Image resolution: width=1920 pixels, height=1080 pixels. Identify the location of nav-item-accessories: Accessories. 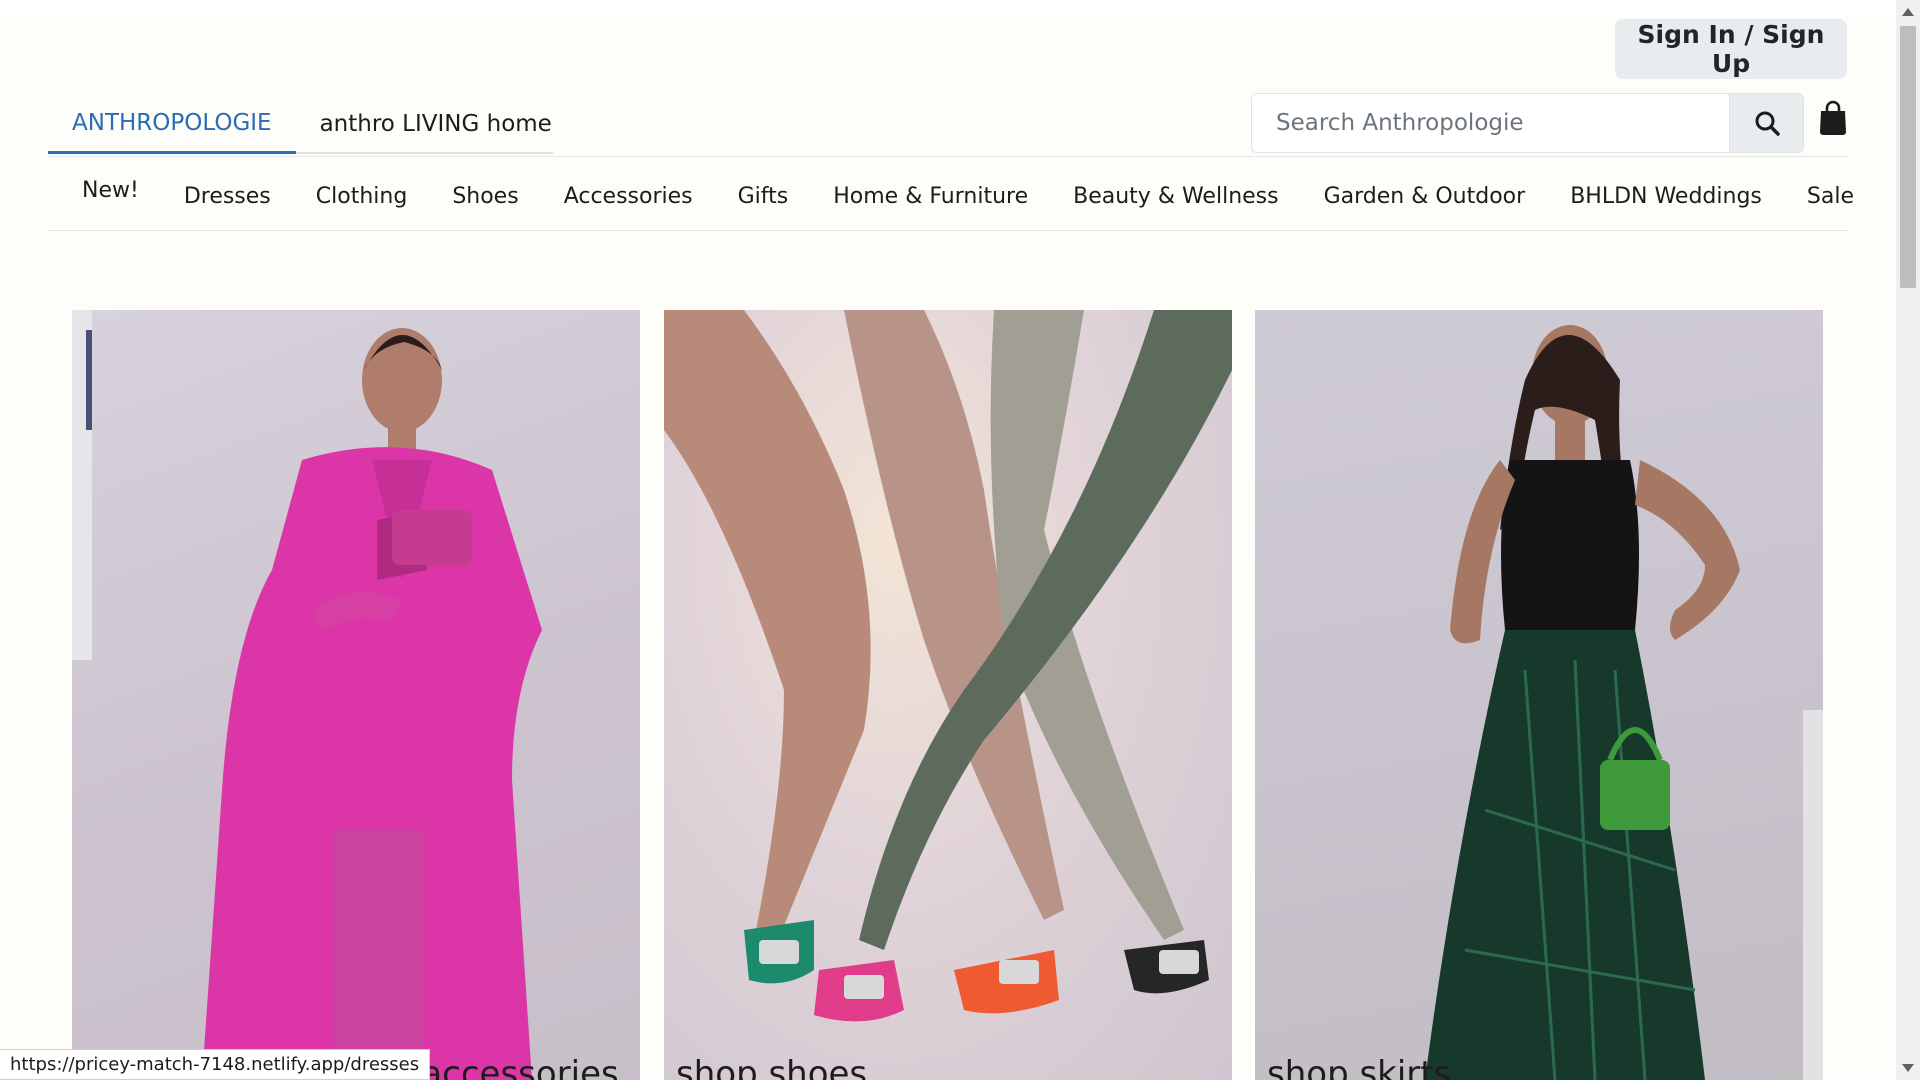
(628, 196).